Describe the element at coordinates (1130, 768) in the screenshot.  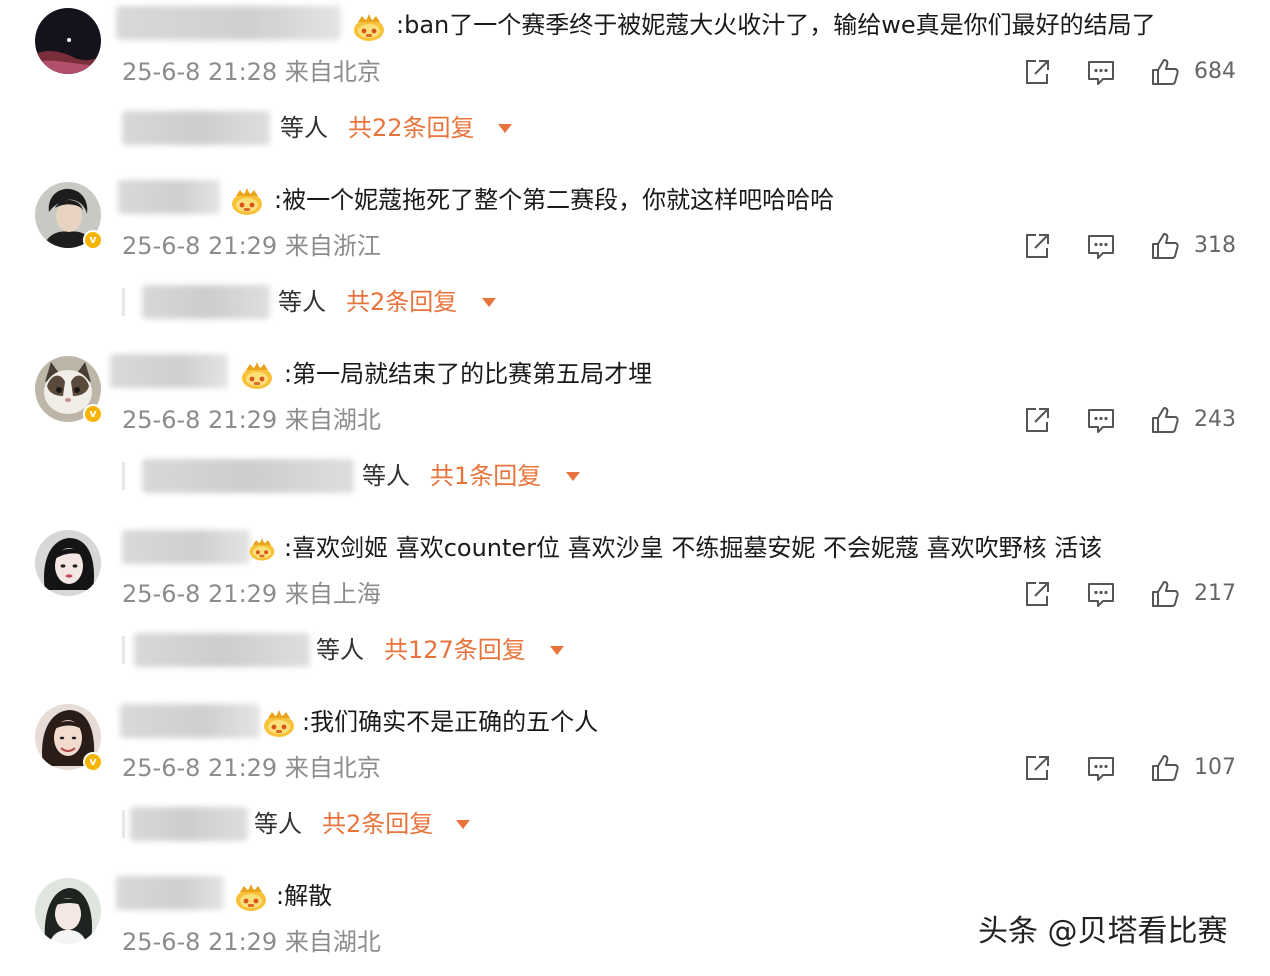
I see `comment-actions: 107` at that location.